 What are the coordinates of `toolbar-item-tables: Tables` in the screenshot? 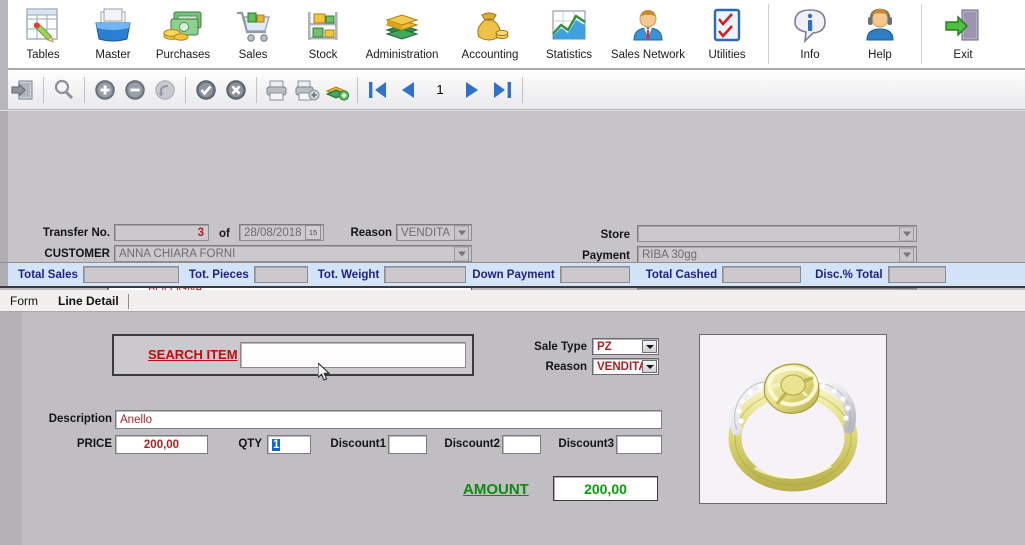 It's located at (43, 34).